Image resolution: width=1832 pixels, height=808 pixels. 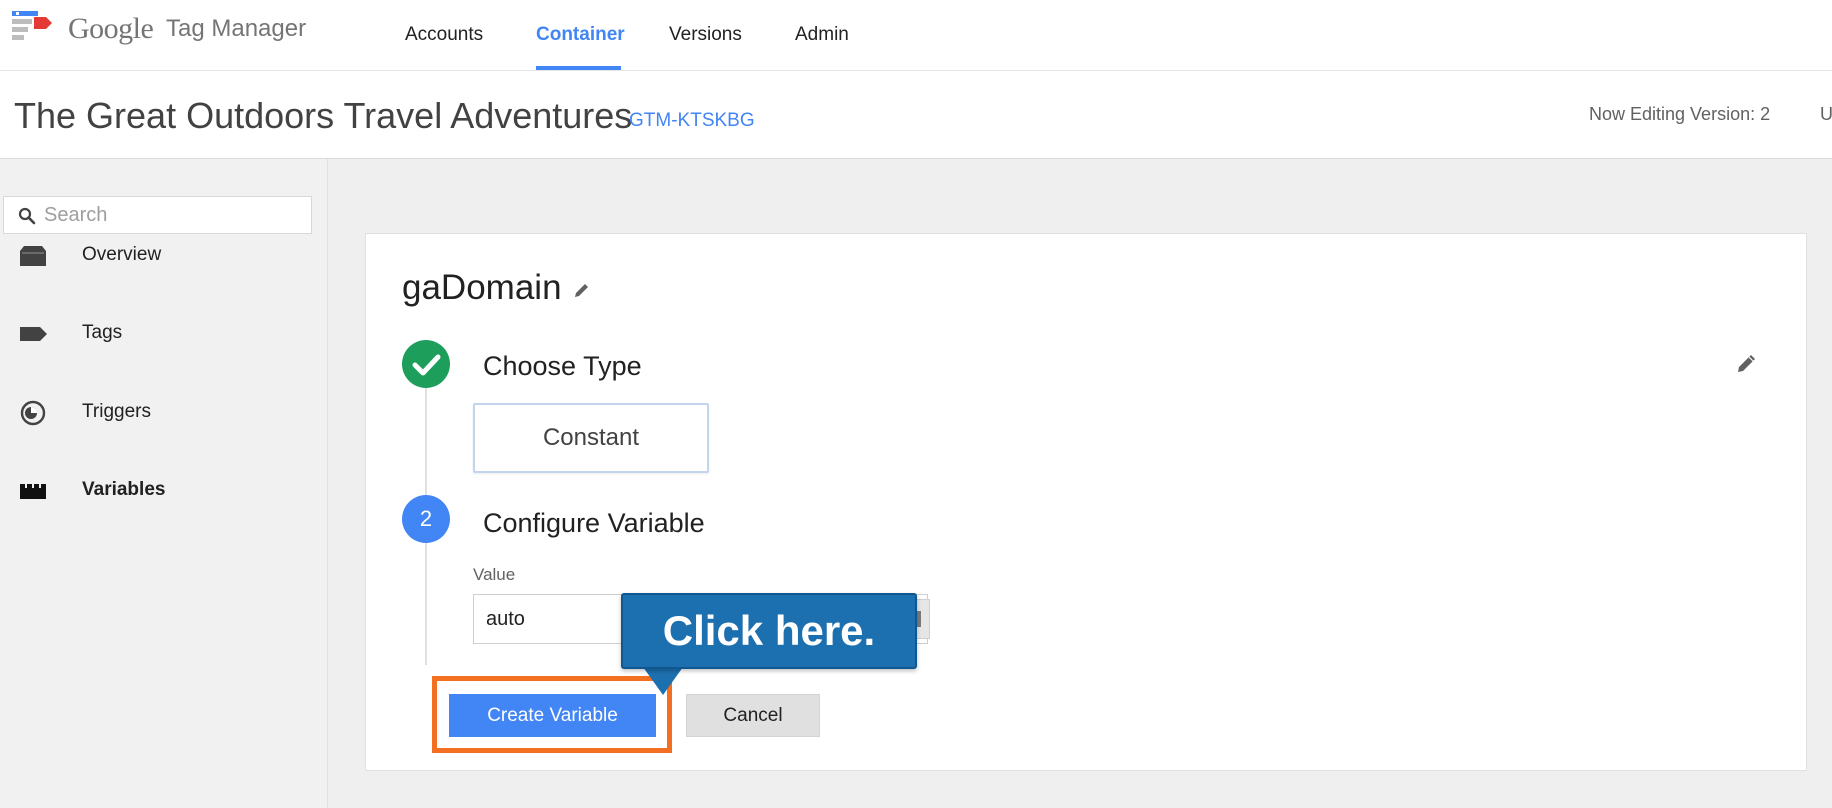 I want to click on checkmark-icon, so click(x=426, y=365).